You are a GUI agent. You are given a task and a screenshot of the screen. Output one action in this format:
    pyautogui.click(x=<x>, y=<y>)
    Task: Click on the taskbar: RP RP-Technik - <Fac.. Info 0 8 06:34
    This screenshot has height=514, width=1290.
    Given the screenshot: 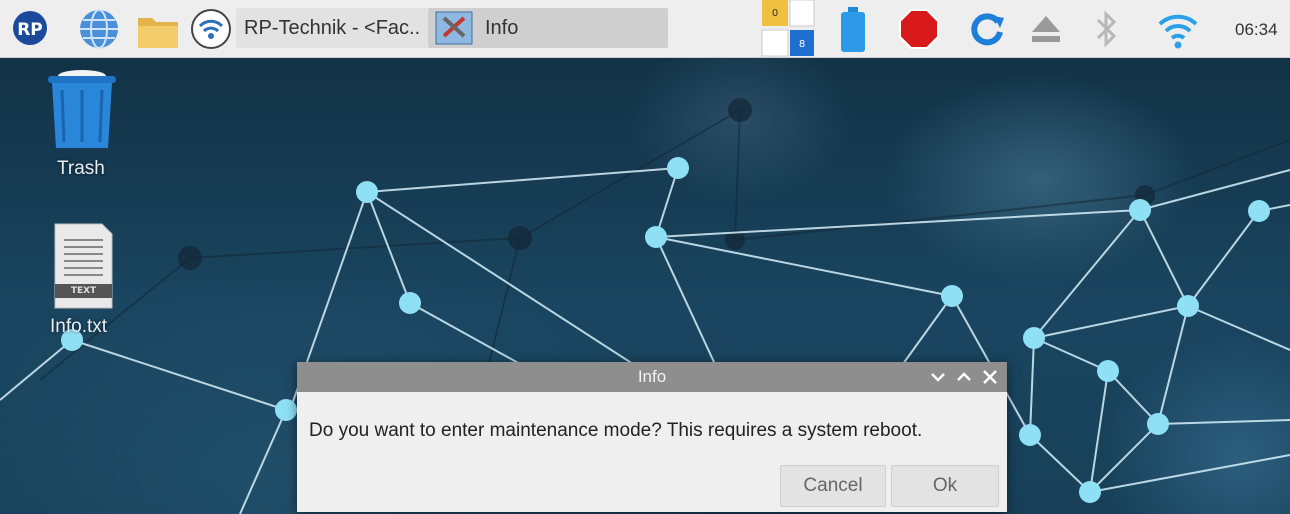 What is the action you would take?
    pyautogui.click(x=645, y=29)
    